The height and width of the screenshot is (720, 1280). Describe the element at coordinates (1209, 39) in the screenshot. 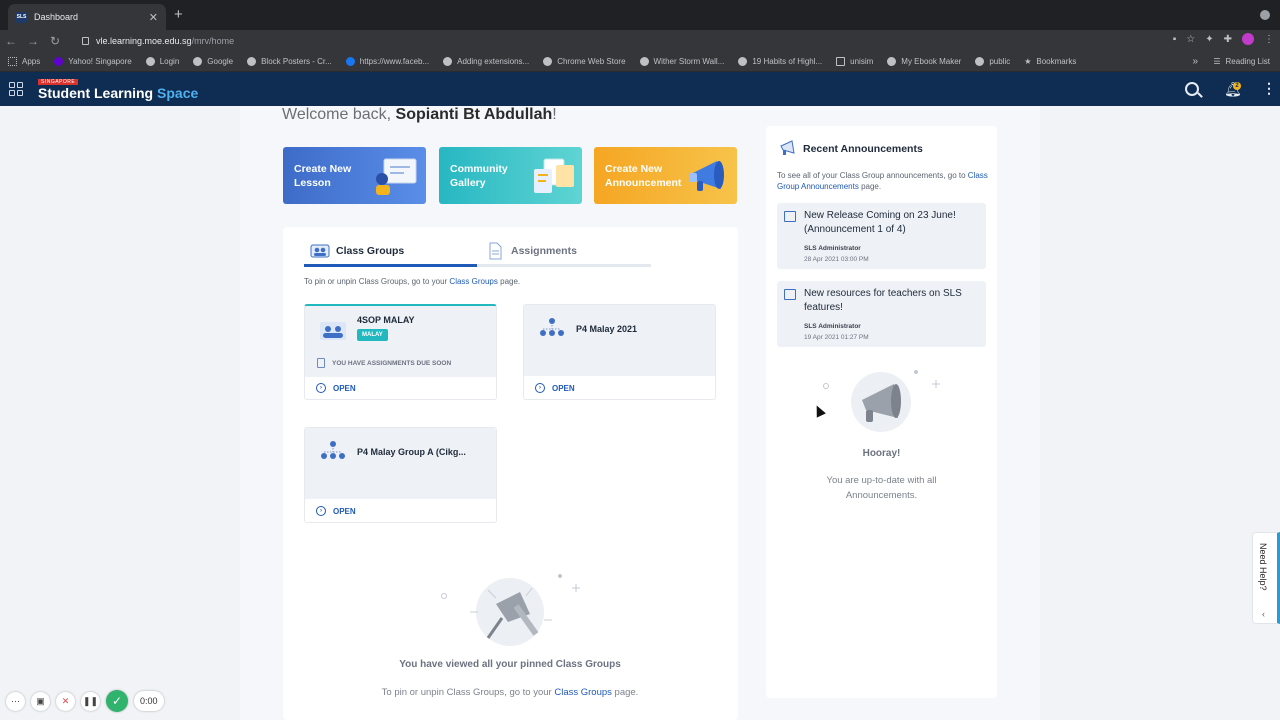

I see `extension-icon: ✦` at that location.